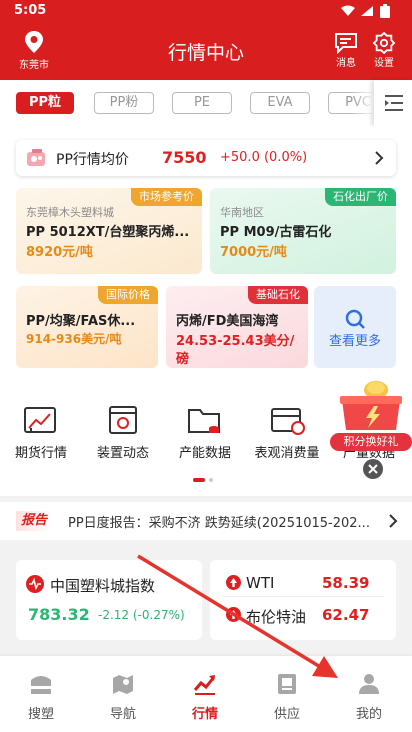 This screenshot has height=732, width=412. I want to click on quick-link-label: 产能数据, so click(204, 453).